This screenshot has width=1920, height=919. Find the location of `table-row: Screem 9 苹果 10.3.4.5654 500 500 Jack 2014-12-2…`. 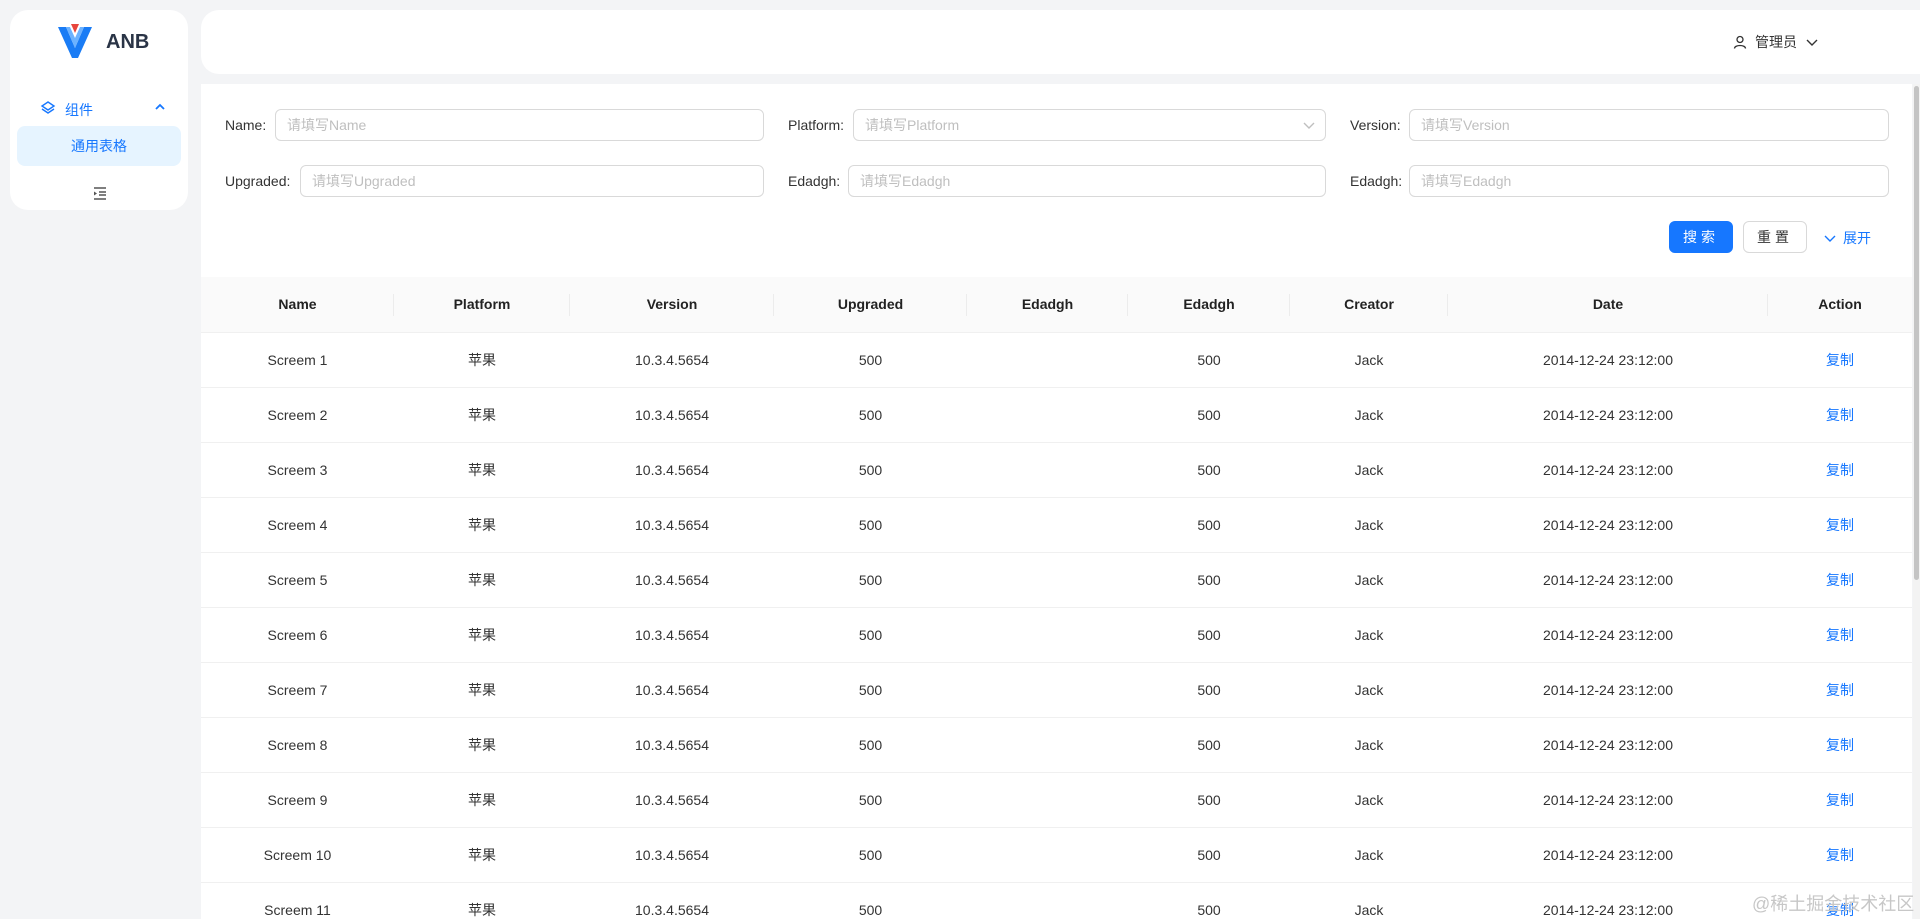

table-row: Screem 9 苹果 10.3.4.5654 500 500 Jack 2014-12-2… is located at coordinates (1056, 800).